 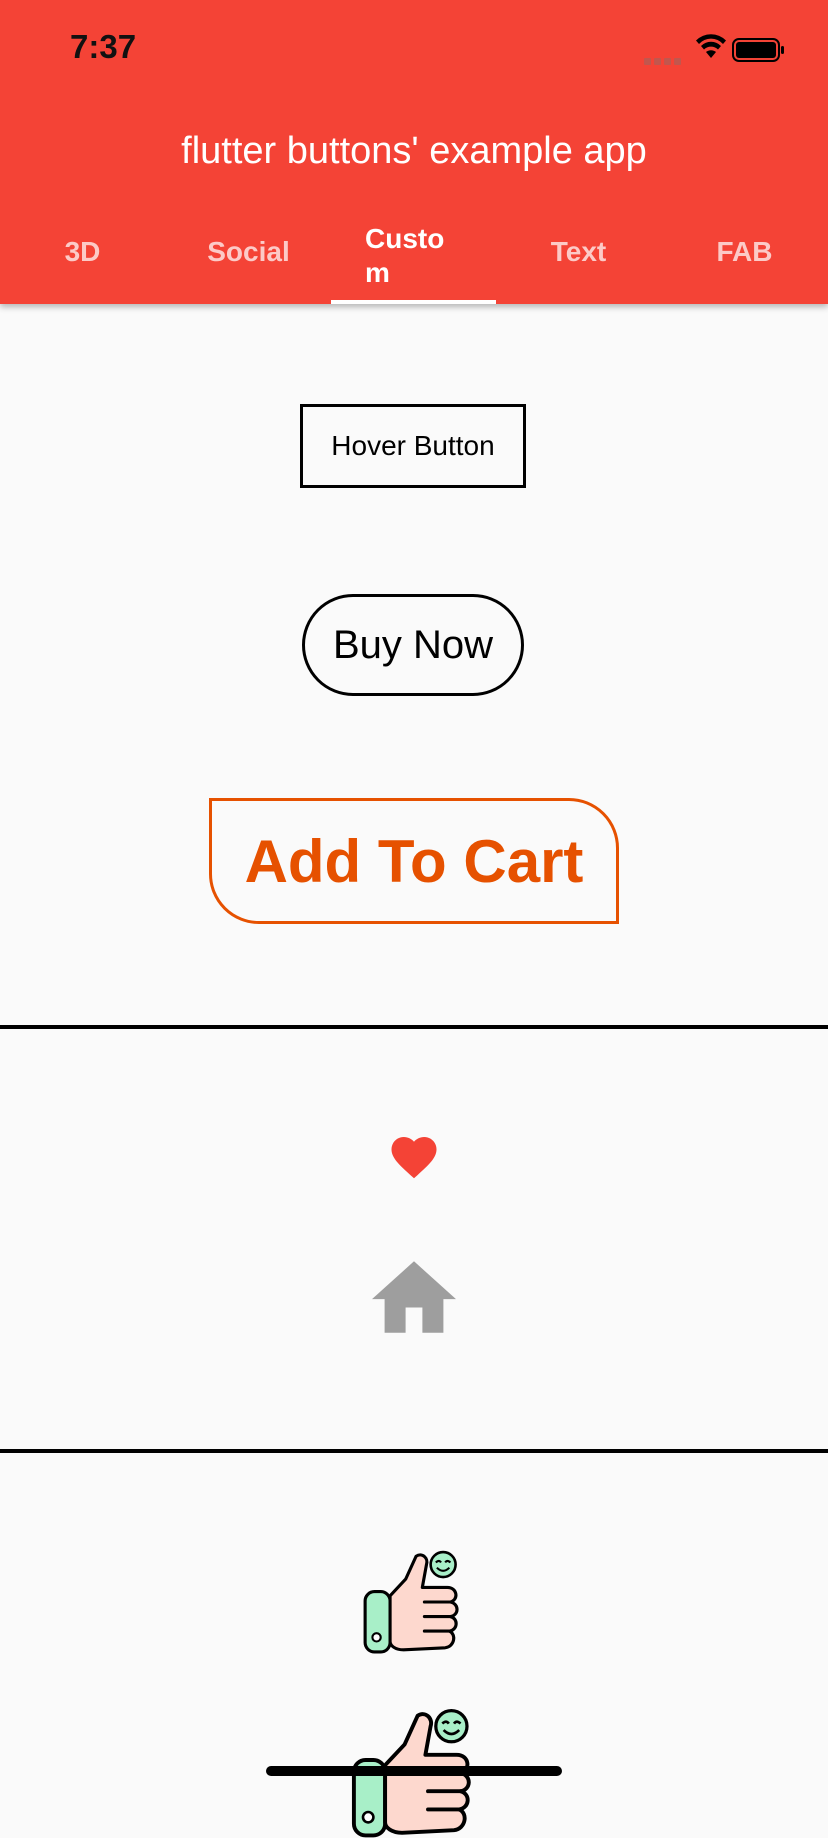 I want to click on thumbs-up-icon, so click(x=414, y=1602).